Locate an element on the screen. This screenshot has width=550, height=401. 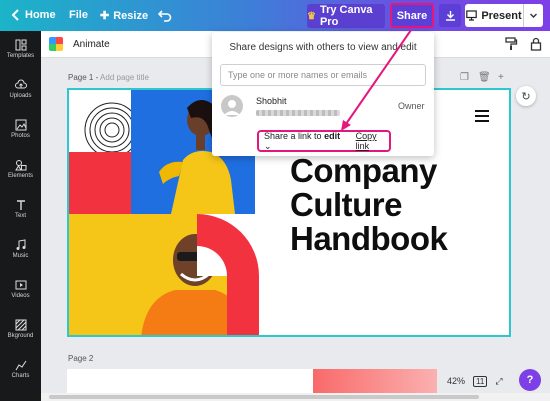
back-chevron-icon is located at coordinates (16, 15).